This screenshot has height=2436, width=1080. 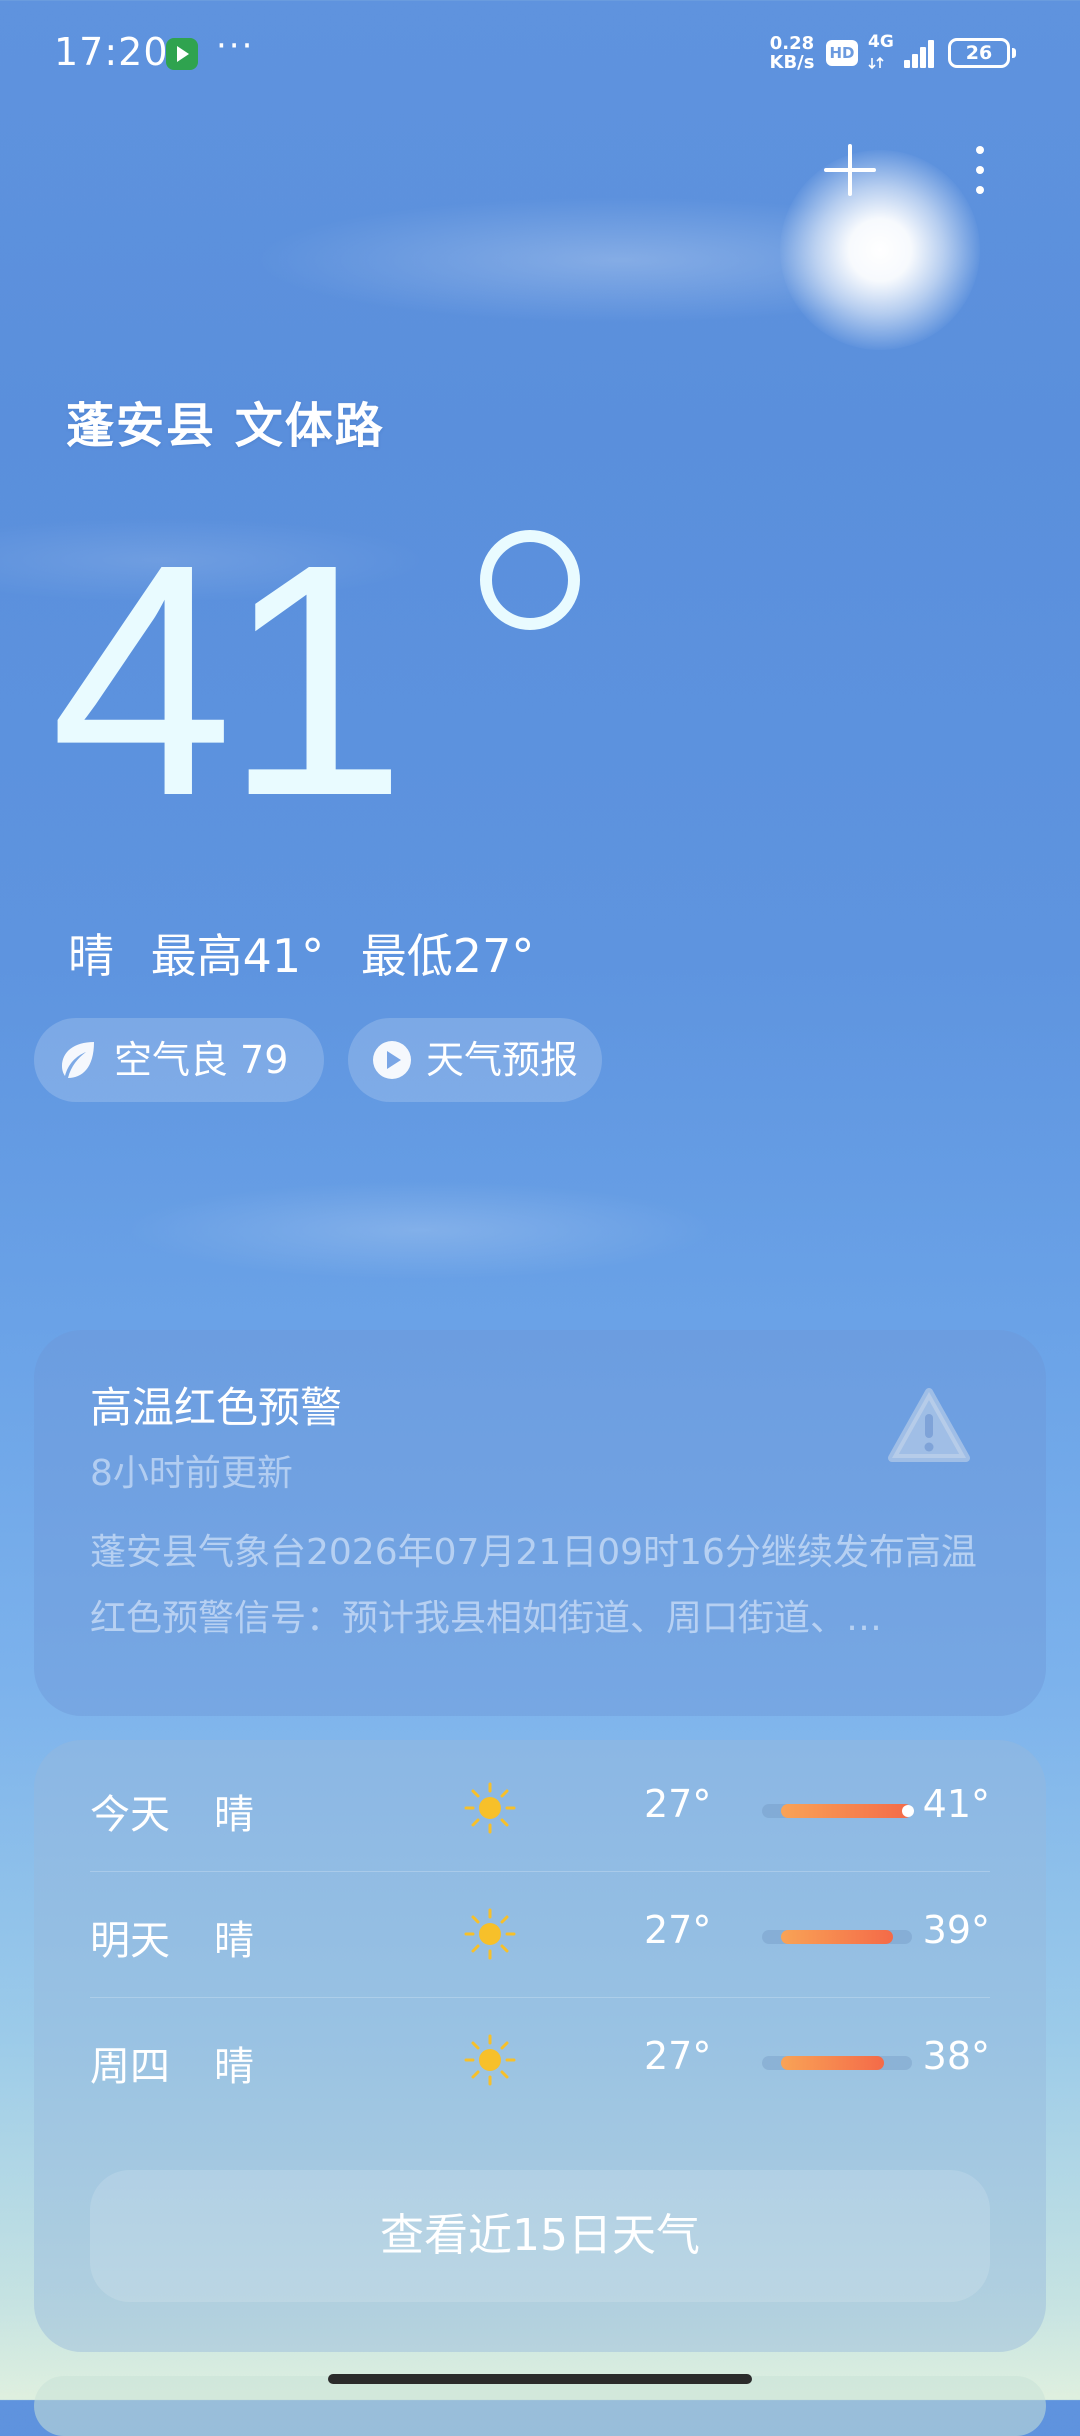 I want to click on alert-updated-time: 8小时前更新, so click(x=191, y=1473).